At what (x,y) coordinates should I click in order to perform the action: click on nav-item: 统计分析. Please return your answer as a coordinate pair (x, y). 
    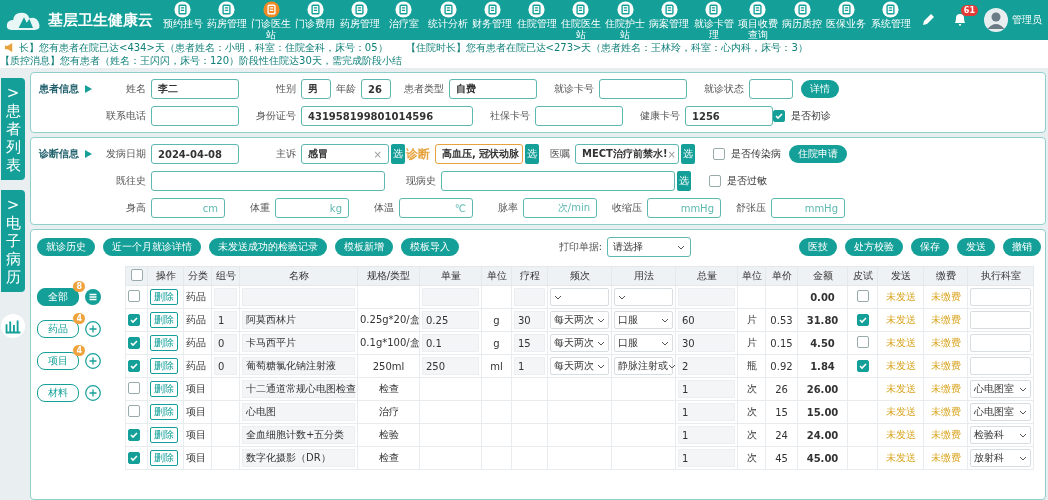
    Looking at the image, I should click on (448, 20).